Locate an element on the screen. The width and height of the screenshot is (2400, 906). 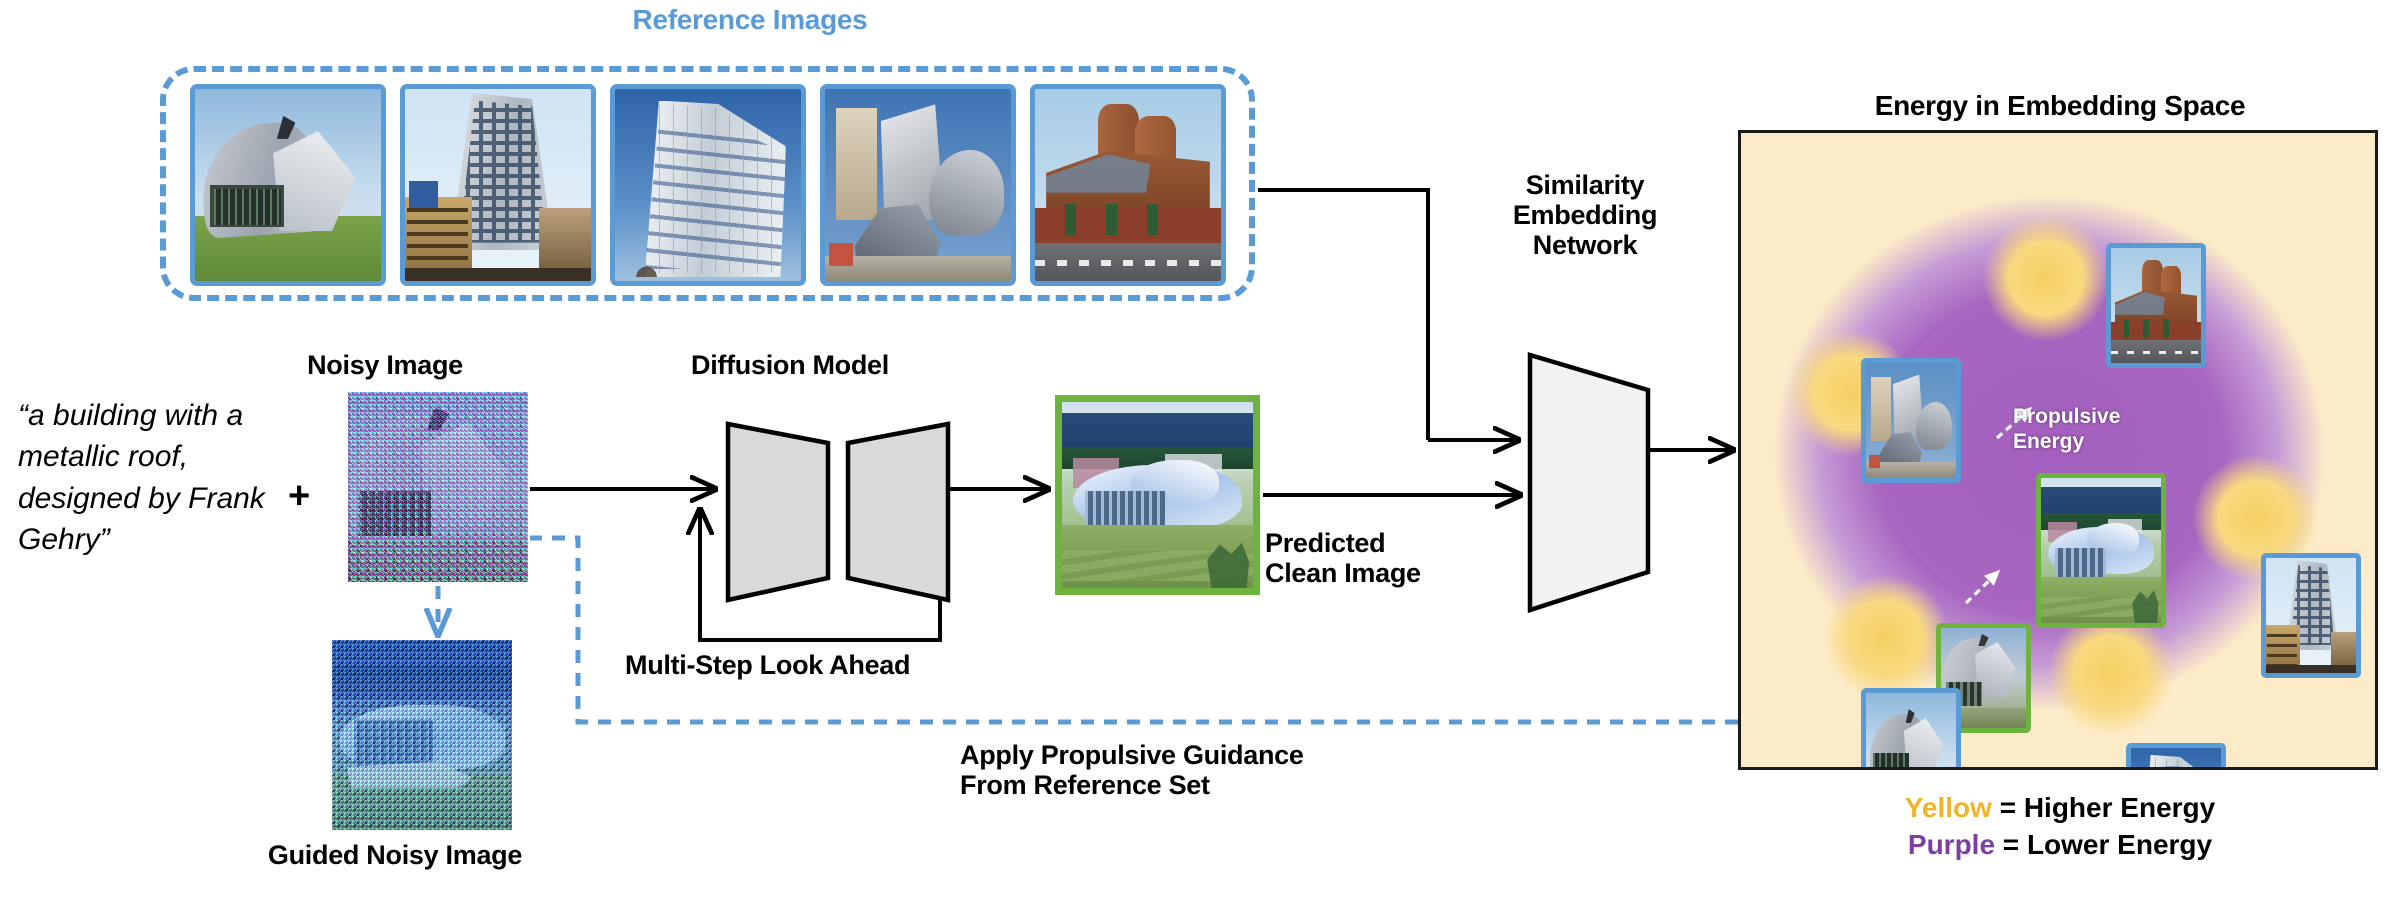
predicted-clean-image is located at coordinates (1157, 495).